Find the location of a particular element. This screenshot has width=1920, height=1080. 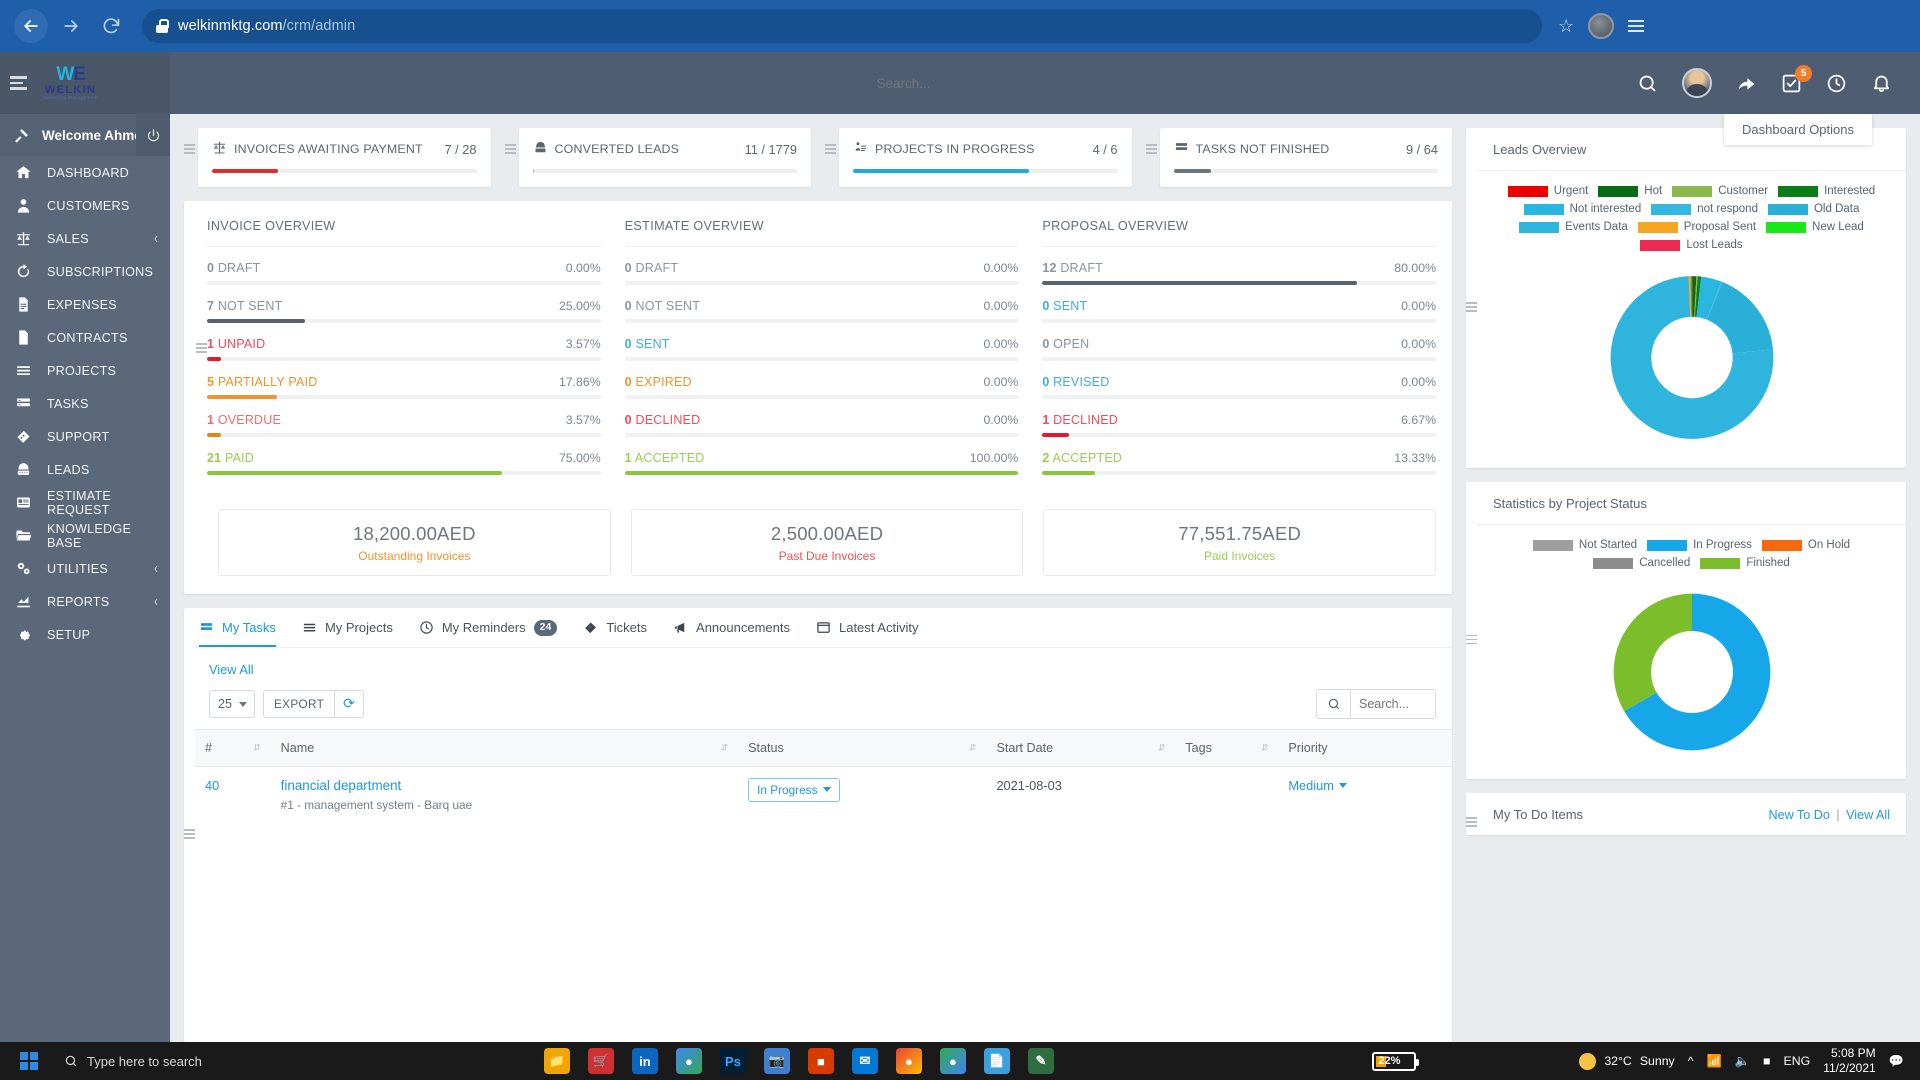

bell-icon is located at coordinates (1881, 83).